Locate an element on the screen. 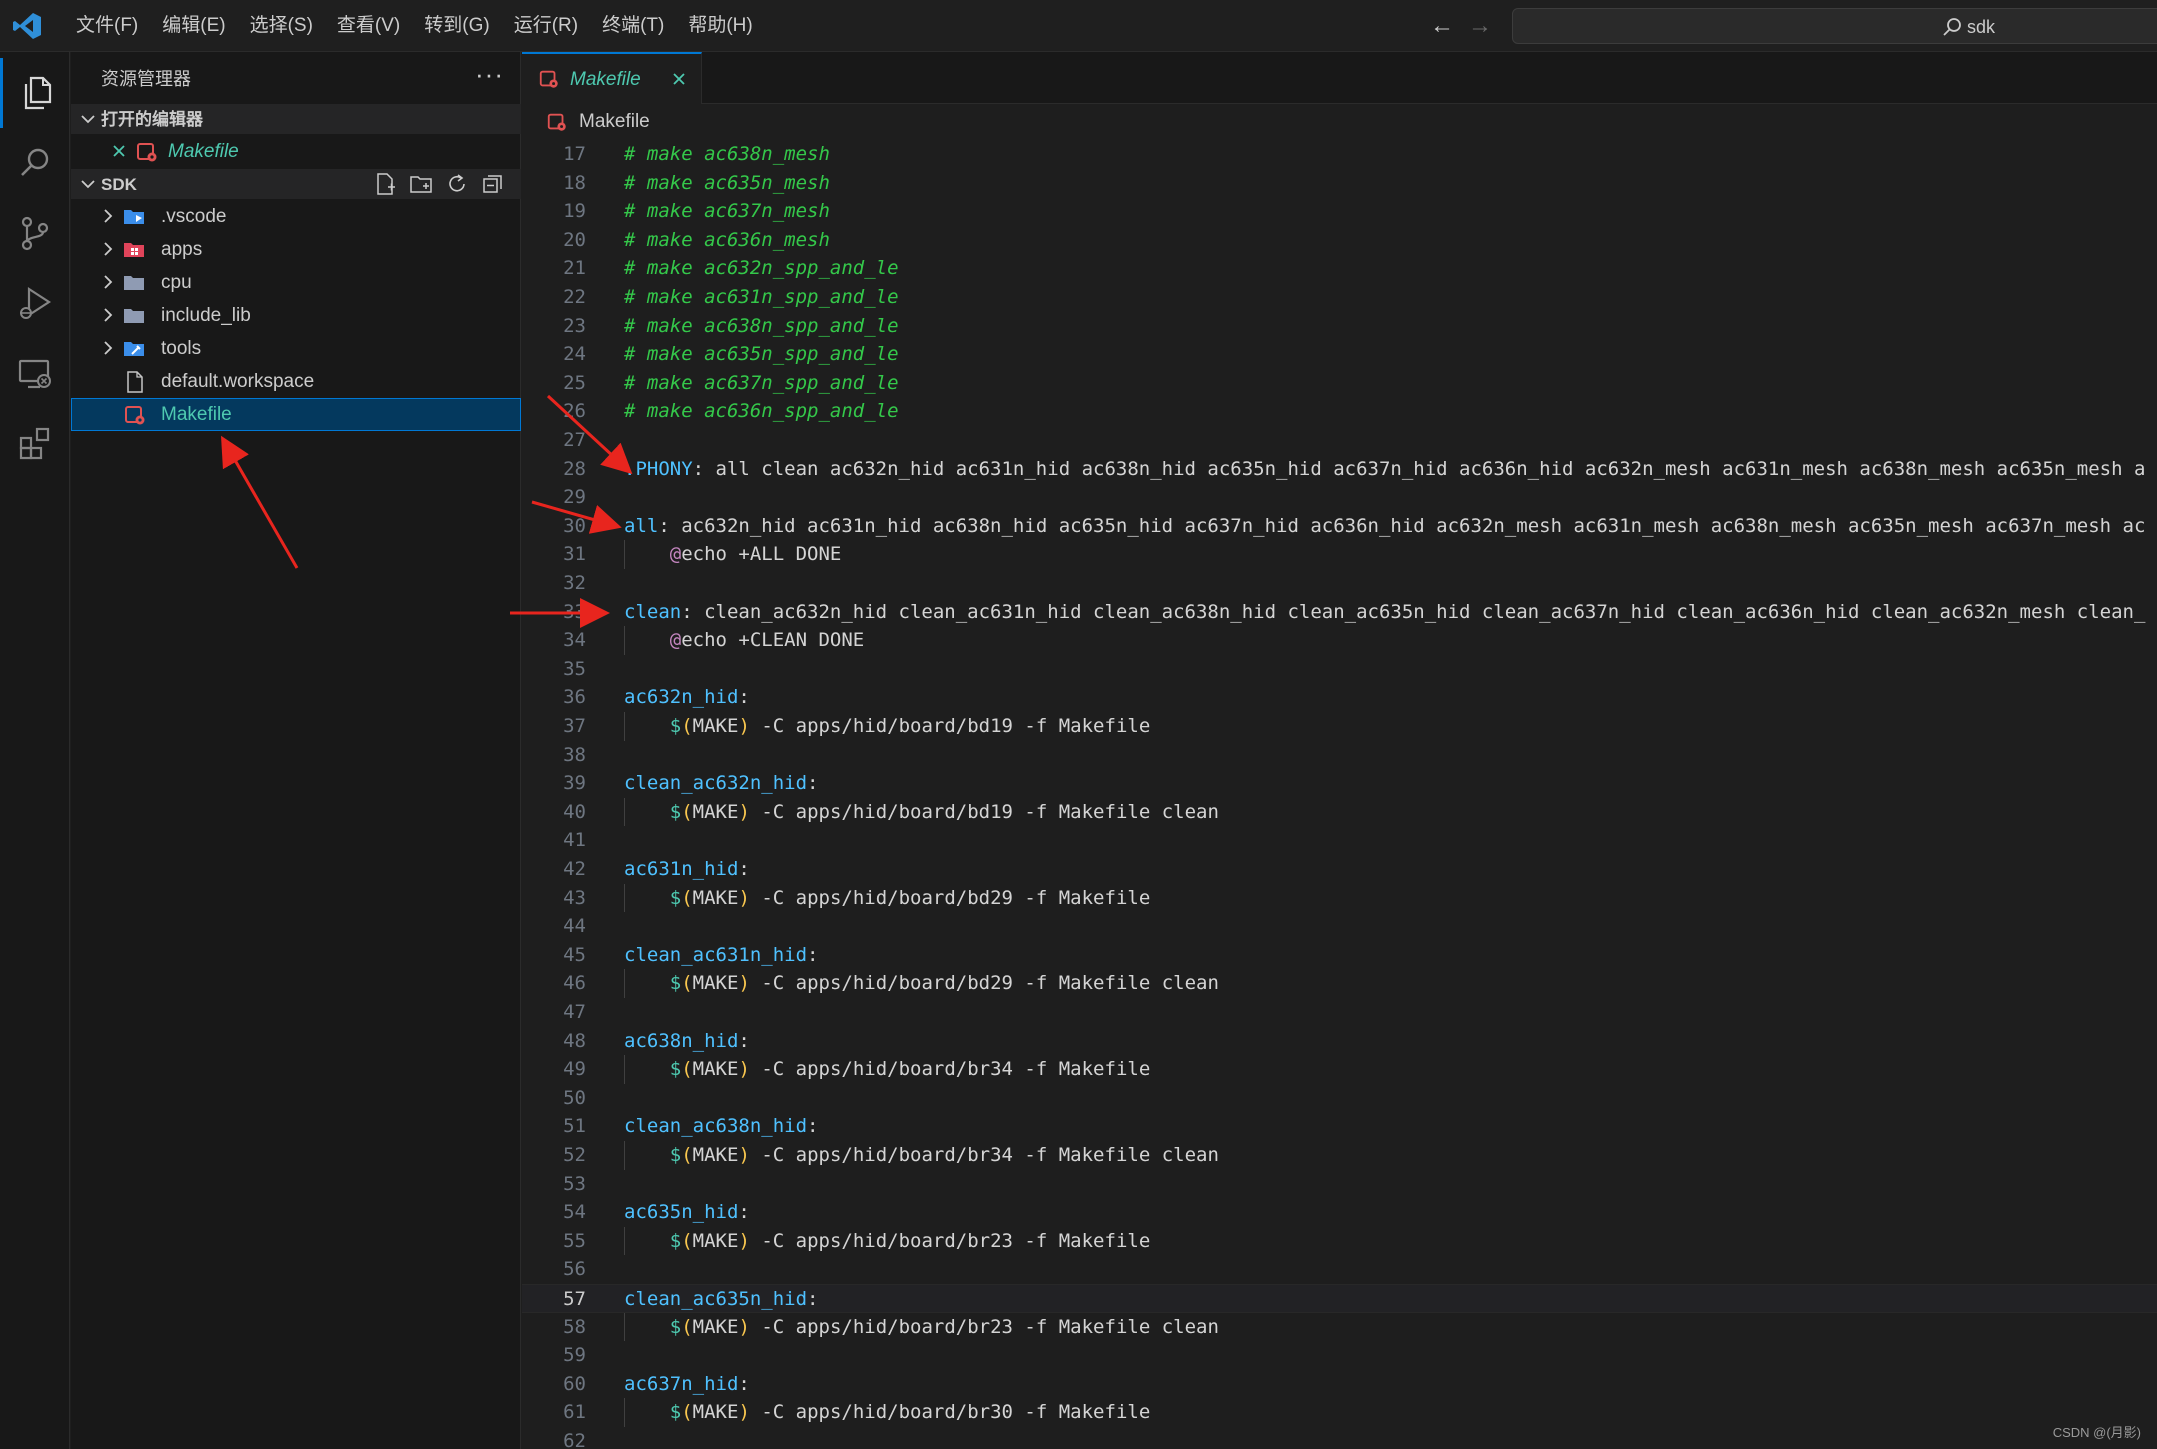 The image size is (2157, 1449). menu-item: 文件(F) is located at coordinates (107, 26).